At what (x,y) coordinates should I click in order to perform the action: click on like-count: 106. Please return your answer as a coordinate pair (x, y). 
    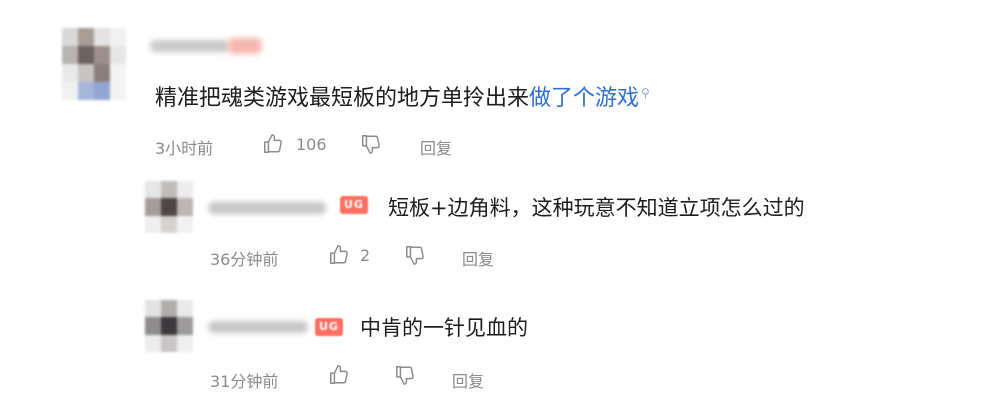
    Looking at the image, I should click on (311, 144).